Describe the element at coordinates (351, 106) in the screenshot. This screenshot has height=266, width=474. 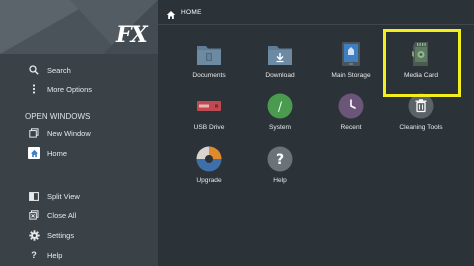
I see `recent-icon` at that location.